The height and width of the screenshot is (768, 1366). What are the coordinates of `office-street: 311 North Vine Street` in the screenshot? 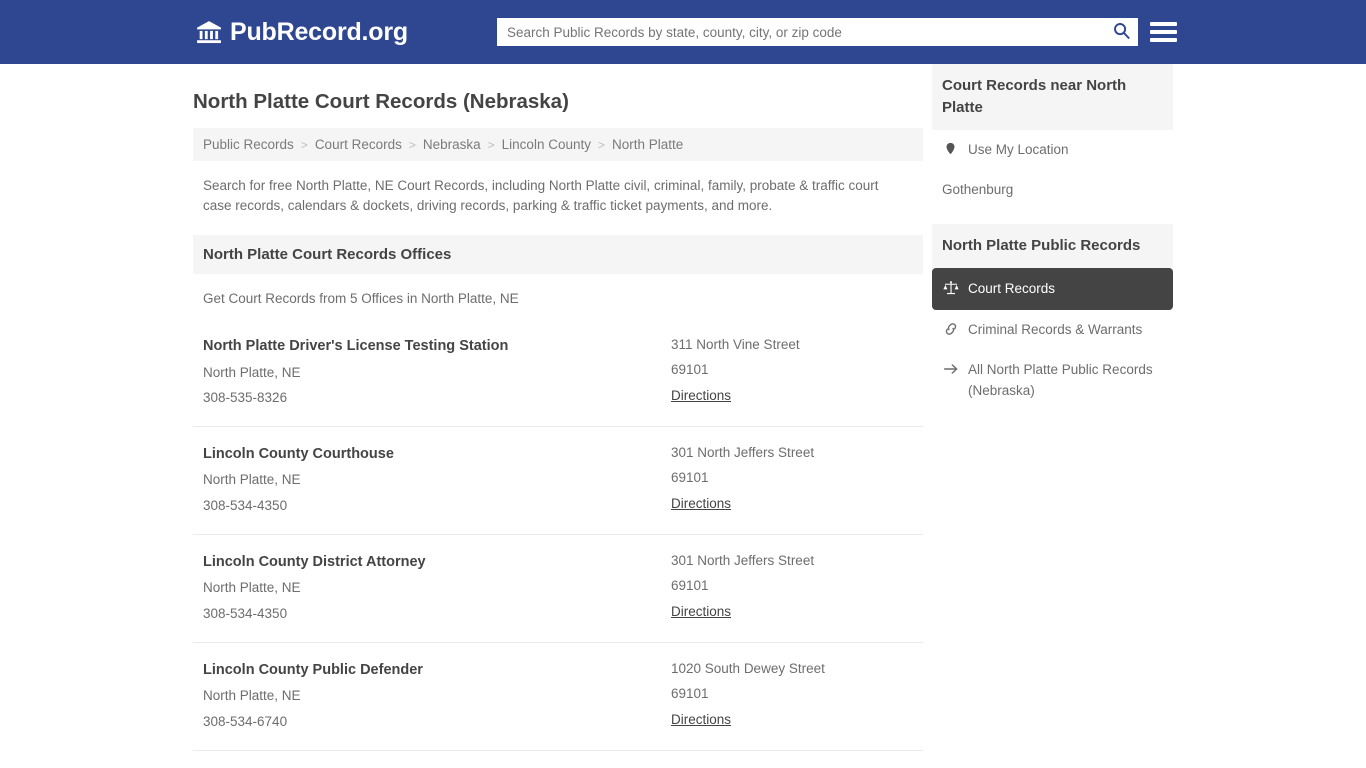 It's located at (735, 345).